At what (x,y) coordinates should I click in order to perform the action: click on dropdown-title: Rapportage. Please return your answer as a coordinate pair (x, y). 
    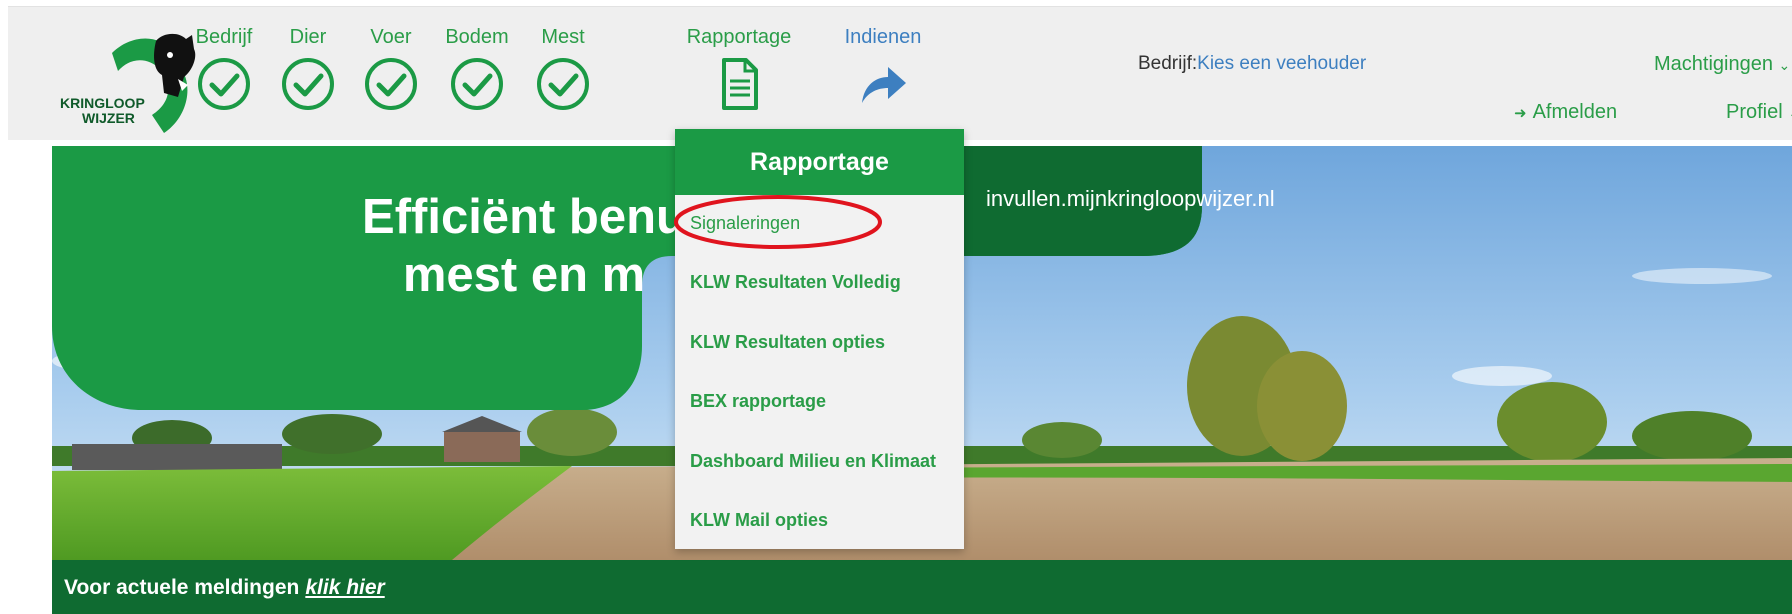
    Looking at the image, I should click on (819, 162).